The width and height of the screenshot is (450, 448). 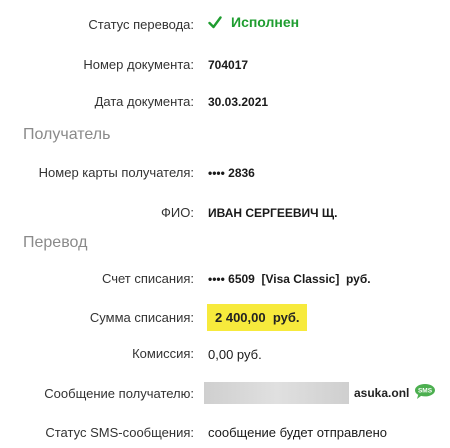 What do you see at coordinates (144, 101) in the screenshot?
I see `document-date-label: Дата документа:` at bounding box center [144, 101].